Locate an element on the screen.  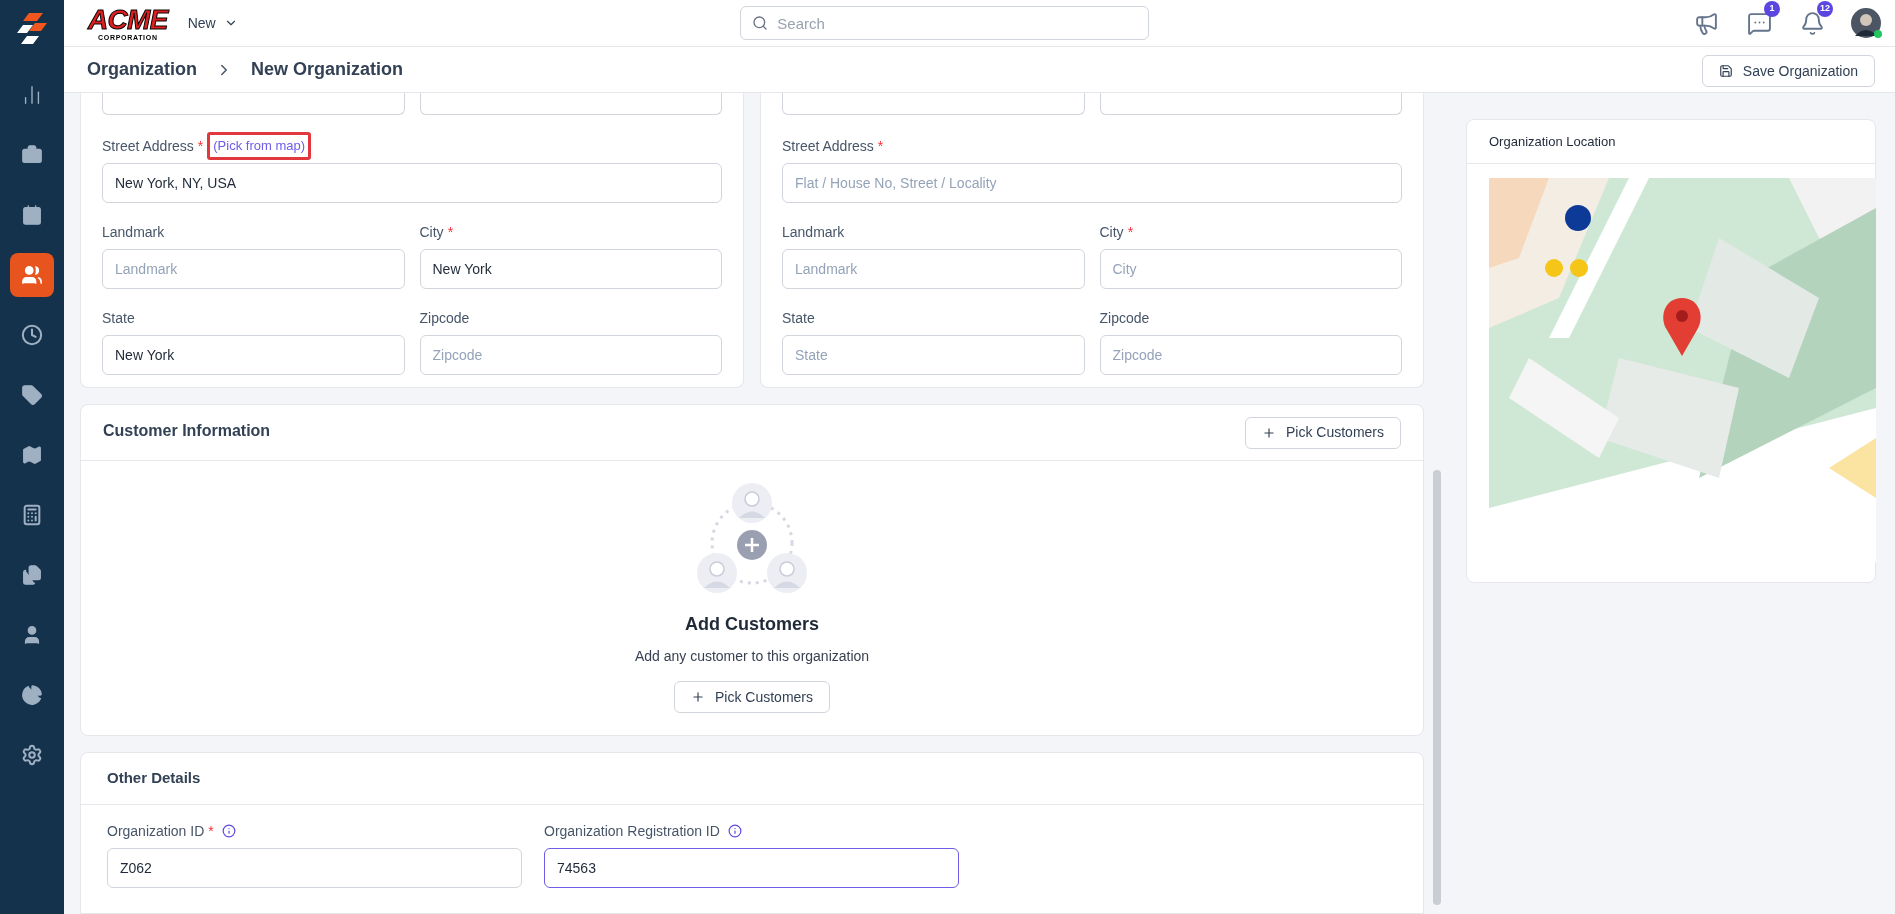
empty-state-title: Add Customers is located at coordinates (752, 624).